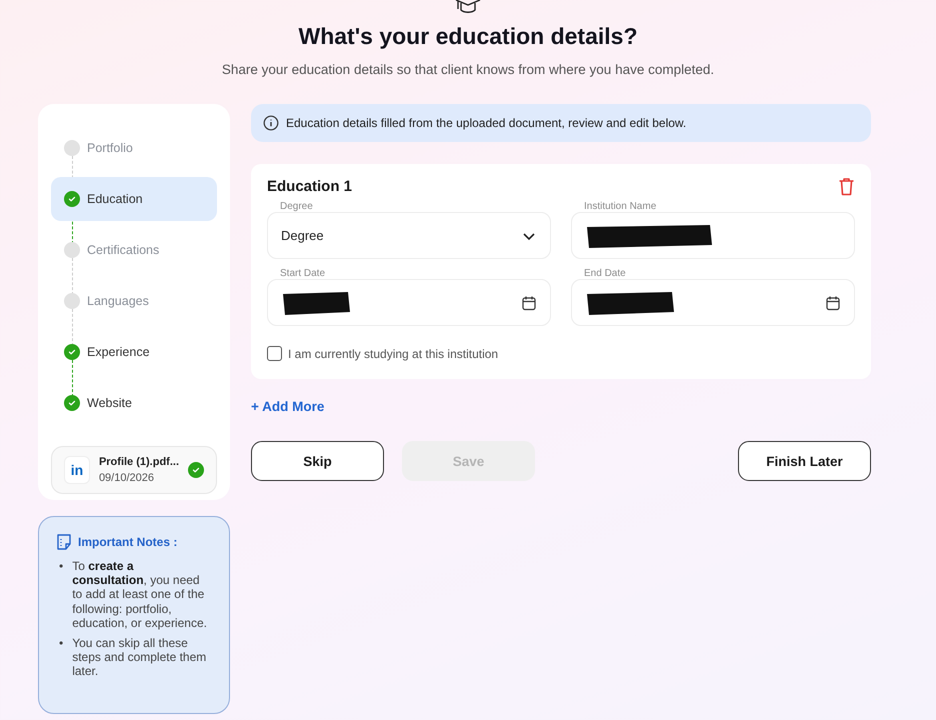 The width and height of the screenshot is (936, 720). I want to click on note-icon, so click(64, 542).